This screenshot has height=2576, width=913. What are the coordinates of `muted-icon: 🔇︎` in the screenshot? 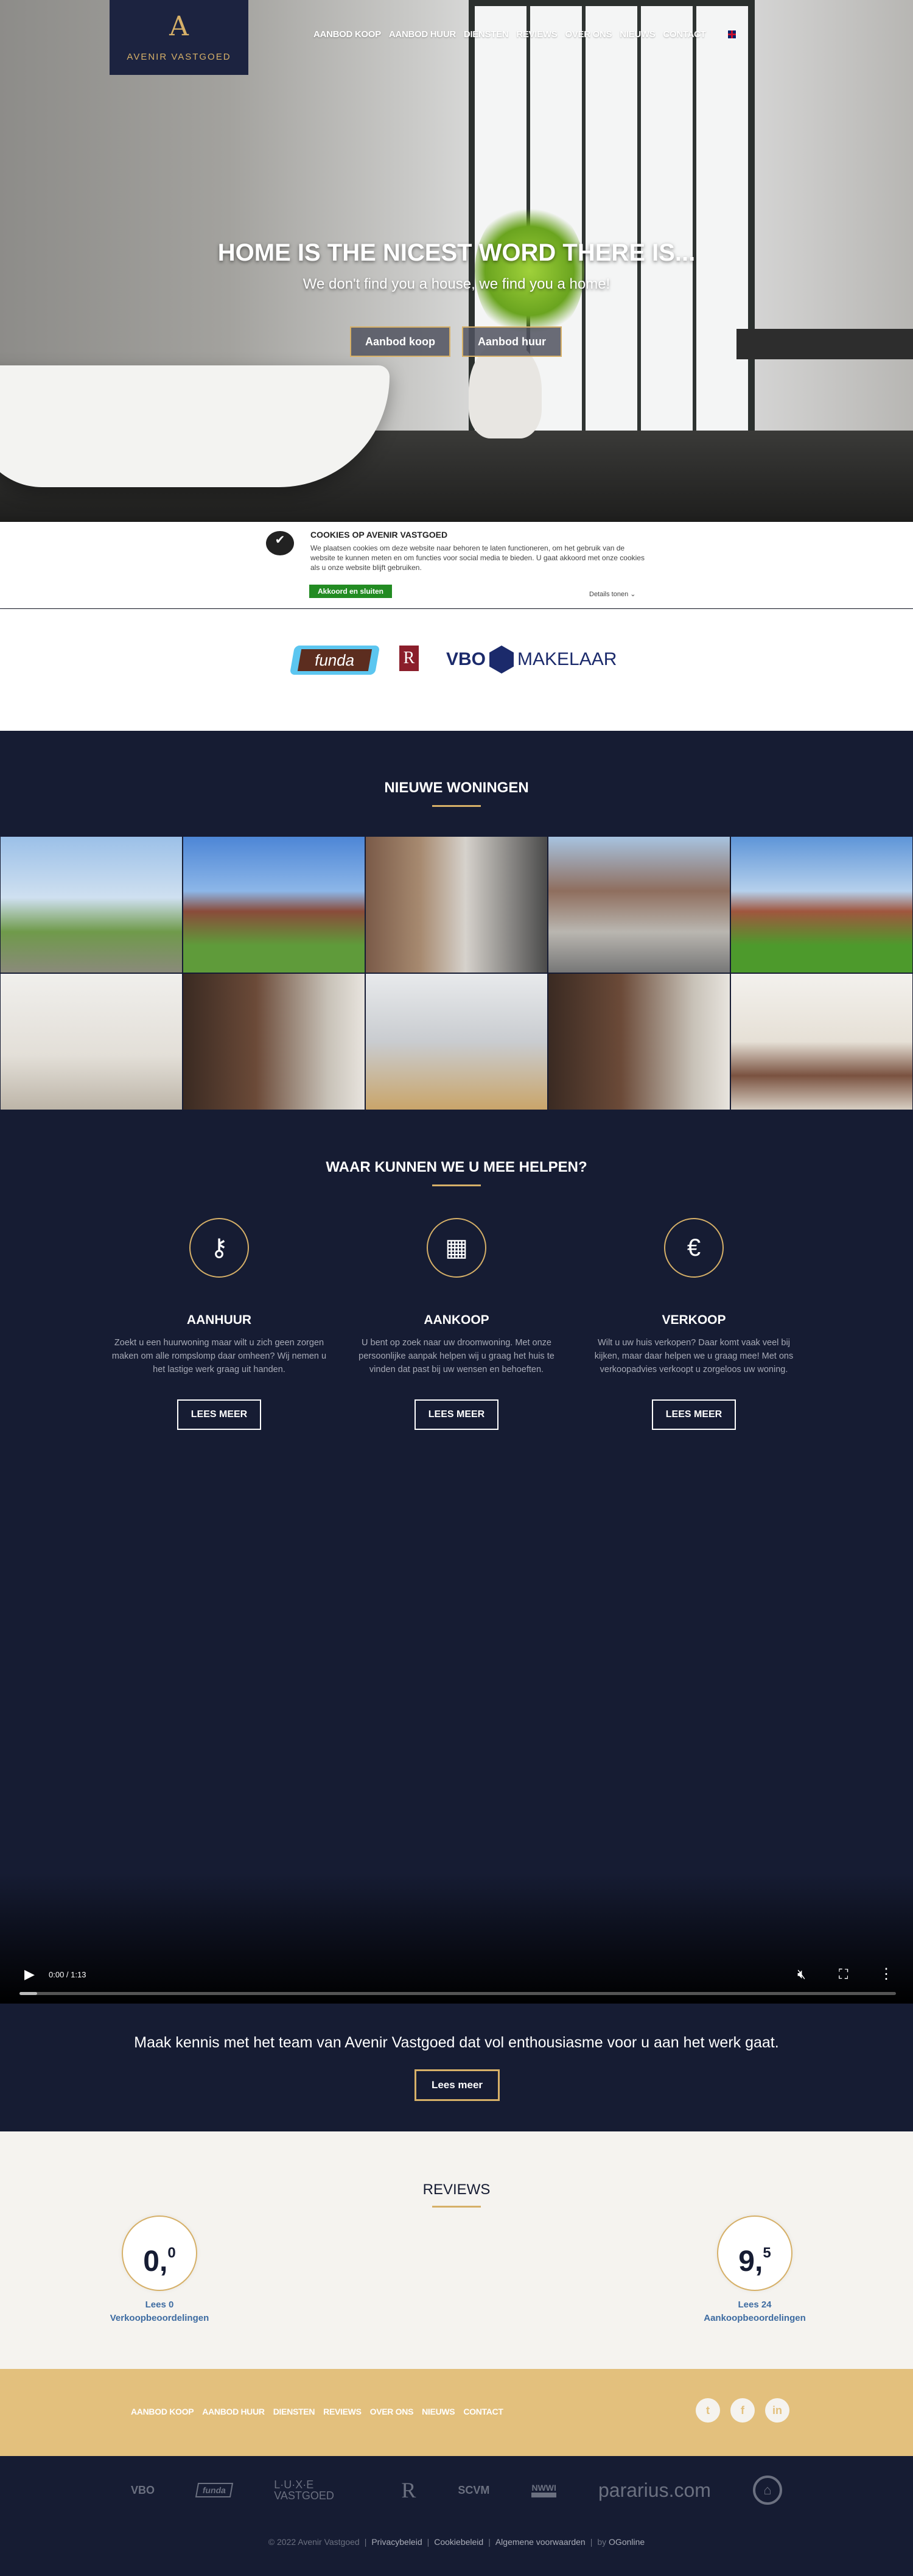 It's located at (801, 1974).